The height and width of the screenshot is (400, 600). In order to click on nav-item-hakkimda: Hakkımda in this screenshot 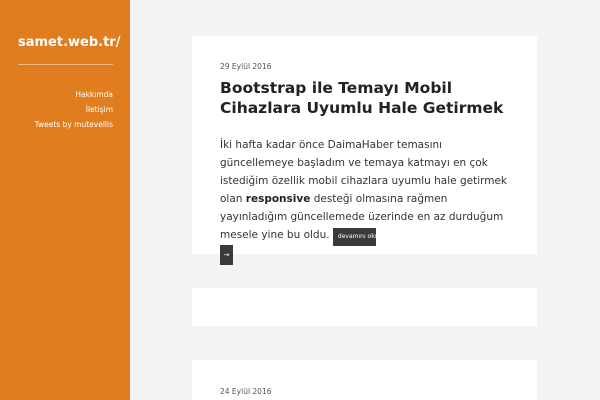, I will do `click(65, 94)`.